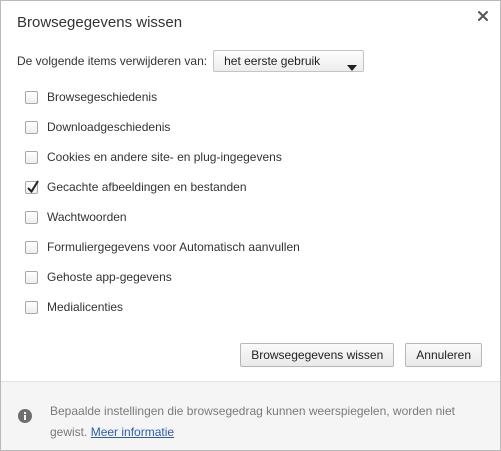 This screenshot has width=501, height=451. Describe the element at coordinates (352, 68) in the screenshot. I see `chevron-down-icon` at that location.